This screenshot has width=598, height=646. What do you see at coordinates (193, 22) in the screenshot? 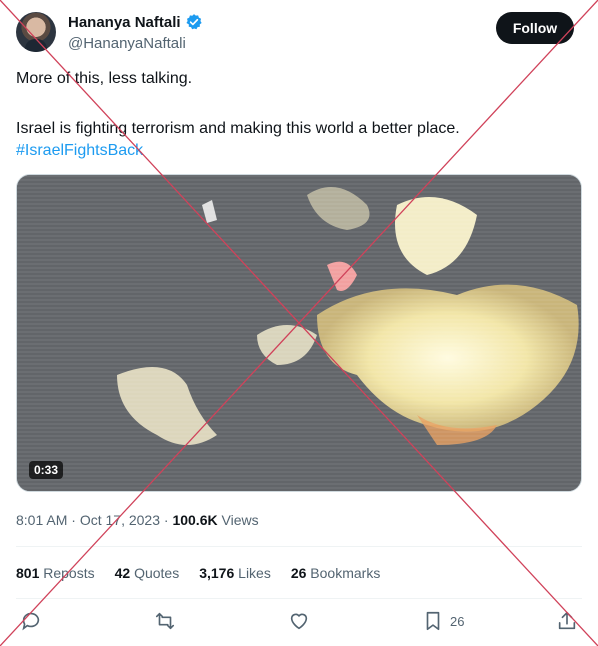
I see `verified-badge-icon` at bounding box center [193, 22].